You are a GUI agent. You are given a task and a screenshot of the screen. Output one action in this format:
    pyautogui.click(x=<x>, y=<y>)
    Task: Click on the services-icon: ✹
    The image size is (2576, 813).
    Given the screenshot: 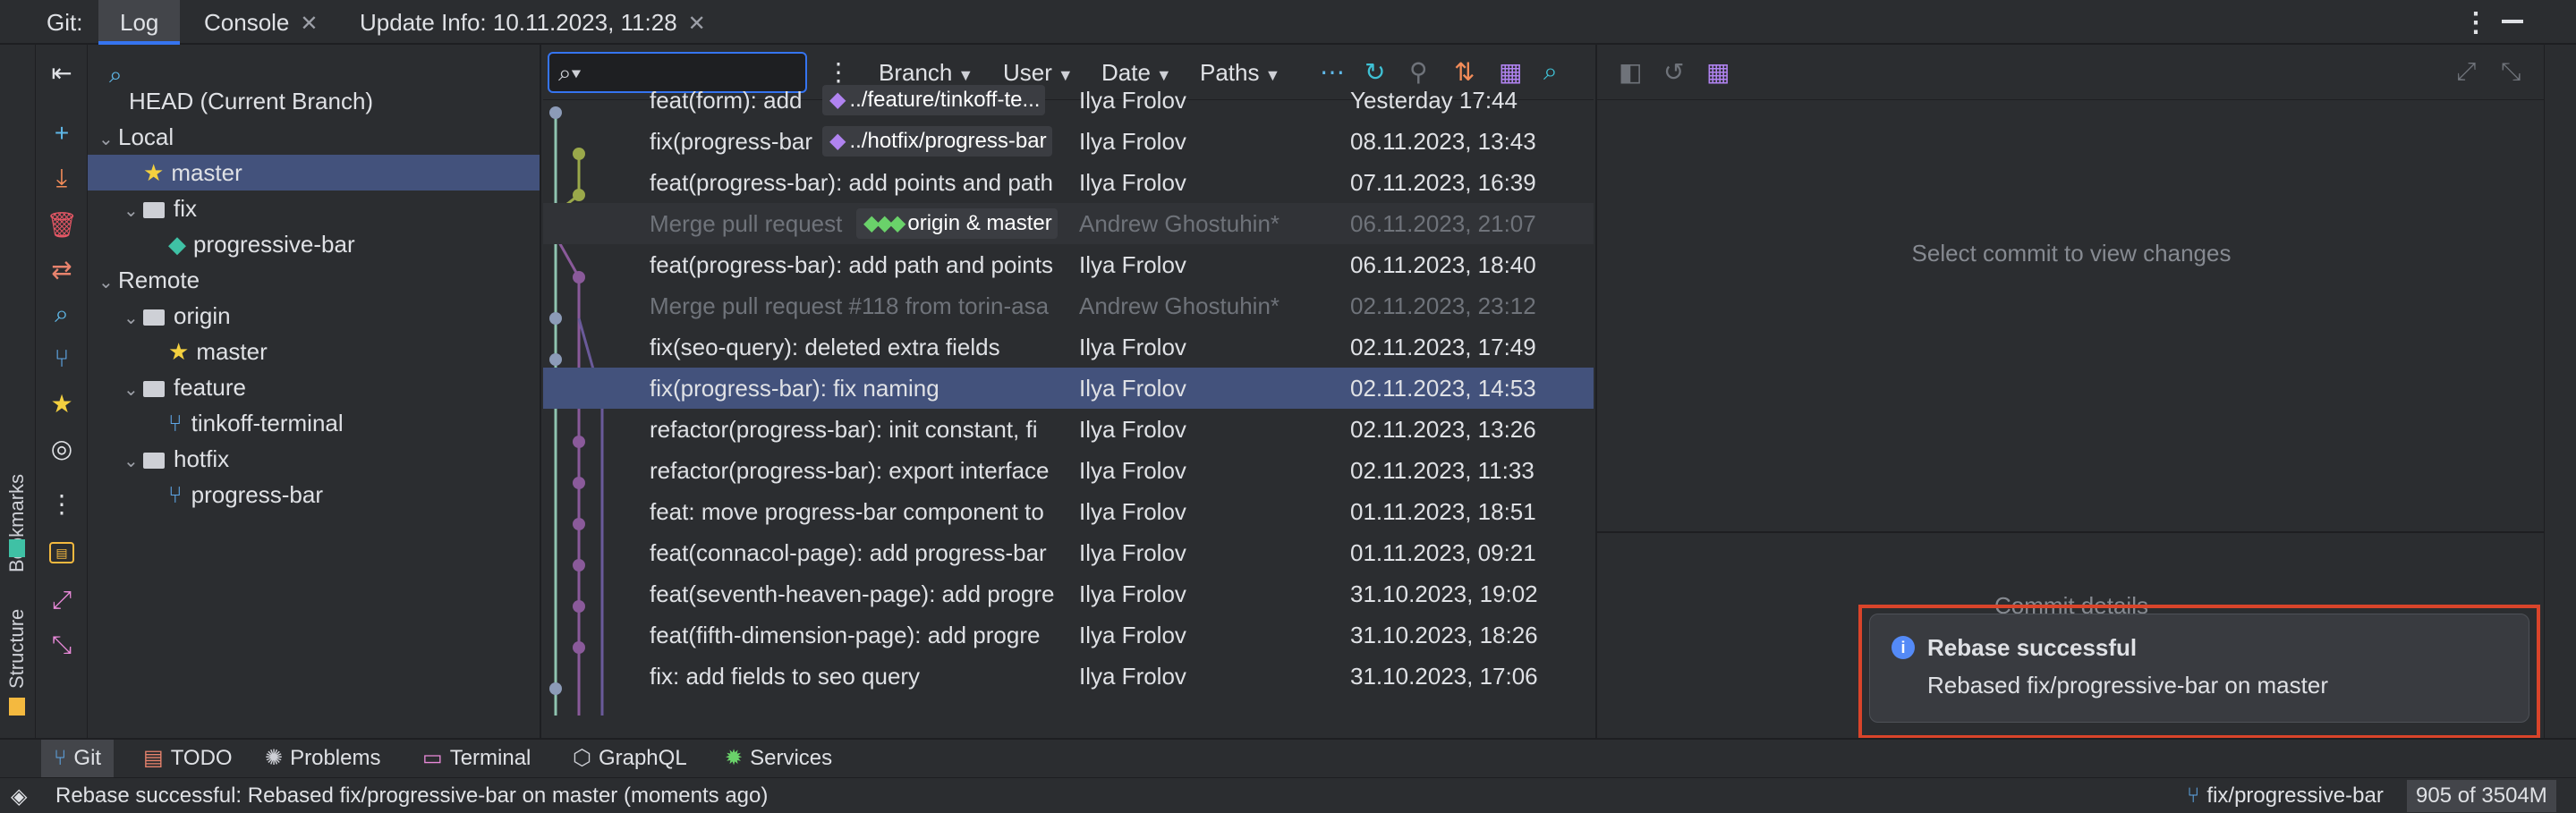 What is the action you would take?
    pyautogui.click(x=734, y=758)
    